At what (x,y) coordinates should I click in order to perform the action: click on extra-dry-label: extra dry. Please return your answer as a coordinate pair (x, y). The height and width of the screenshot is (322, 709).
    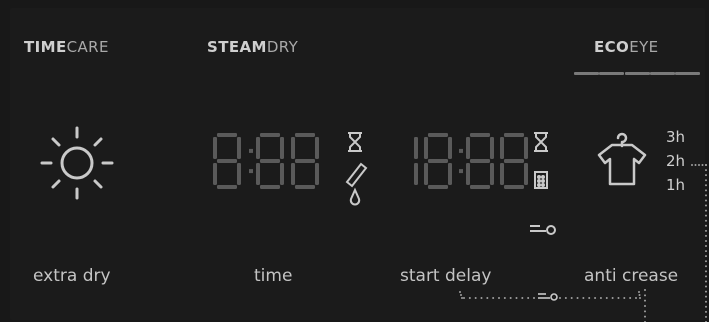
    Looking at the image, I should click on (72, 276).